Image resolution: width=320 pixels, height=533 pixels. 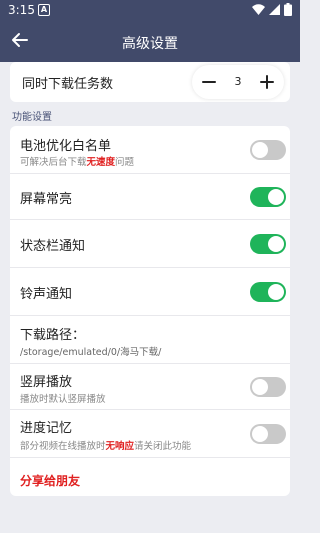 What do you see at coordinates (32, 117) in the screenshot?
I see `section-label: 功能设置` at bounding box center [32, 117].